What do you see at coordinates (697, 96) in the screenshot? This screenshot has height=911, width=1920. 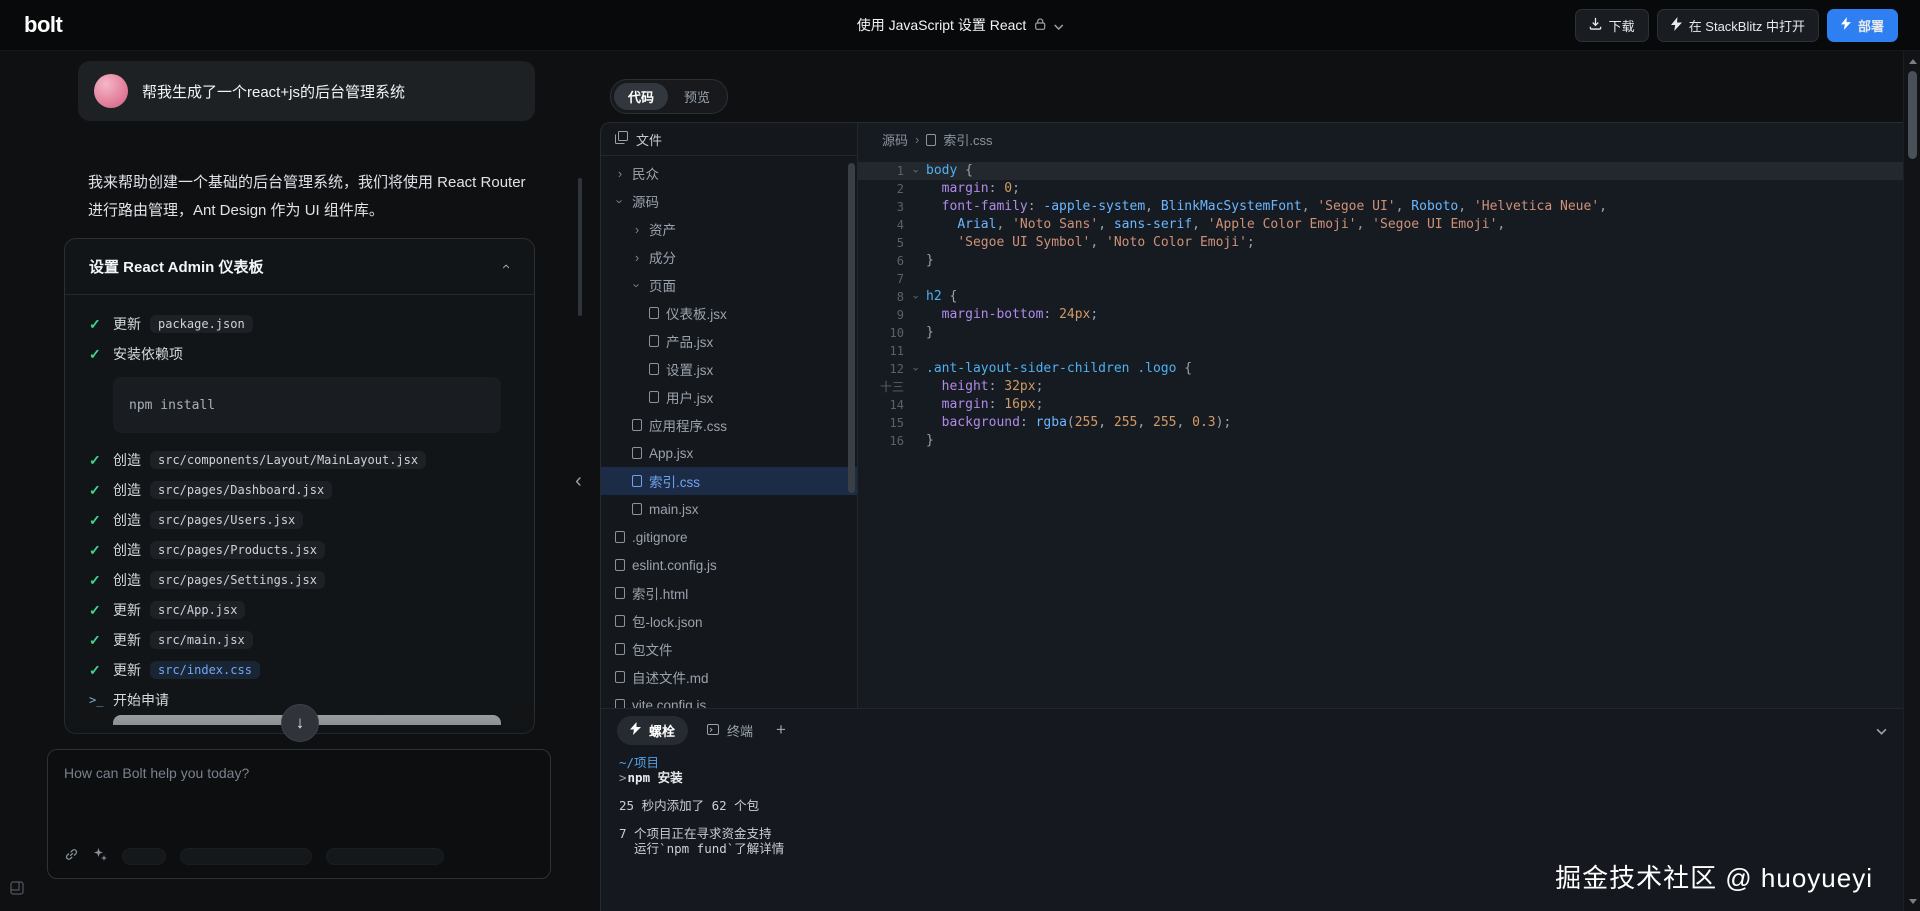 I see `view-tab-preview: 预览` at bounding box center [697, 96].